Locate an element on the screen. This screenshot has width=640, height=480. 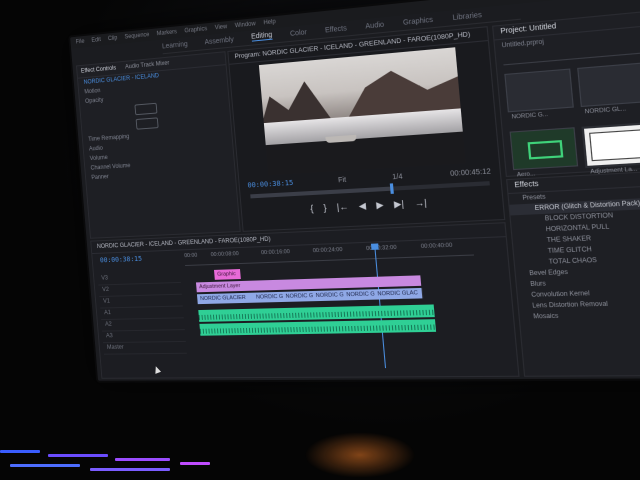
workspace-editing: Editing is located at coordinates (262, 37).